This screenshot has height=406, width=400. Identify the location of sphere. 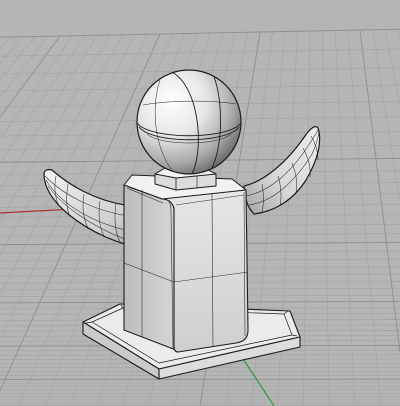
(189, 122).